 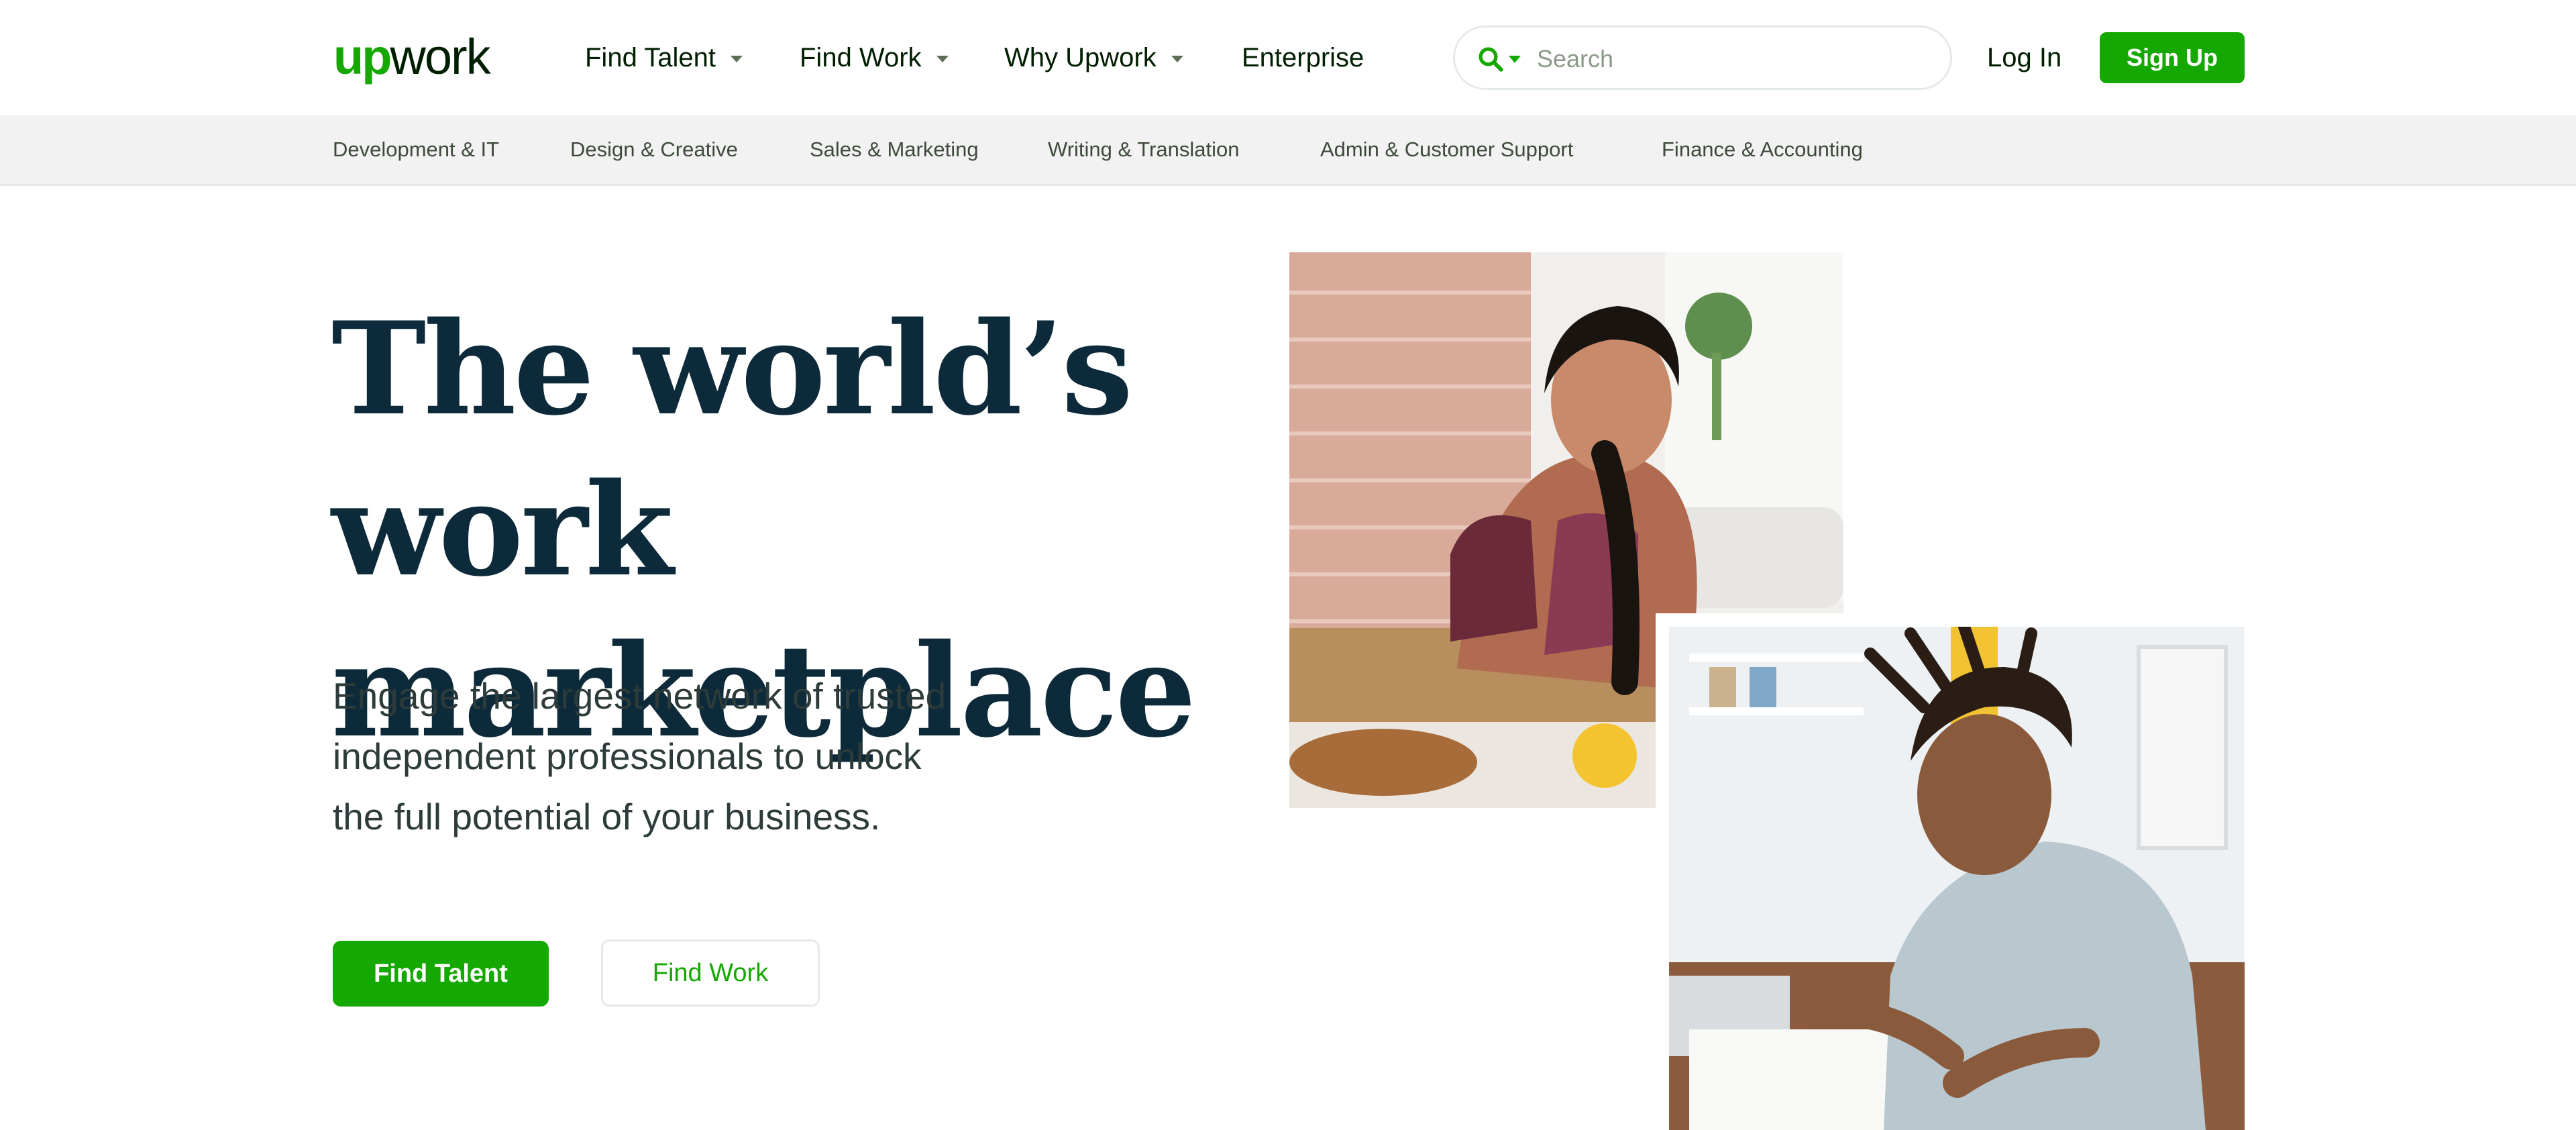 I want to click on nav-find-talent: Find Talent, so click(x=664, y=58).